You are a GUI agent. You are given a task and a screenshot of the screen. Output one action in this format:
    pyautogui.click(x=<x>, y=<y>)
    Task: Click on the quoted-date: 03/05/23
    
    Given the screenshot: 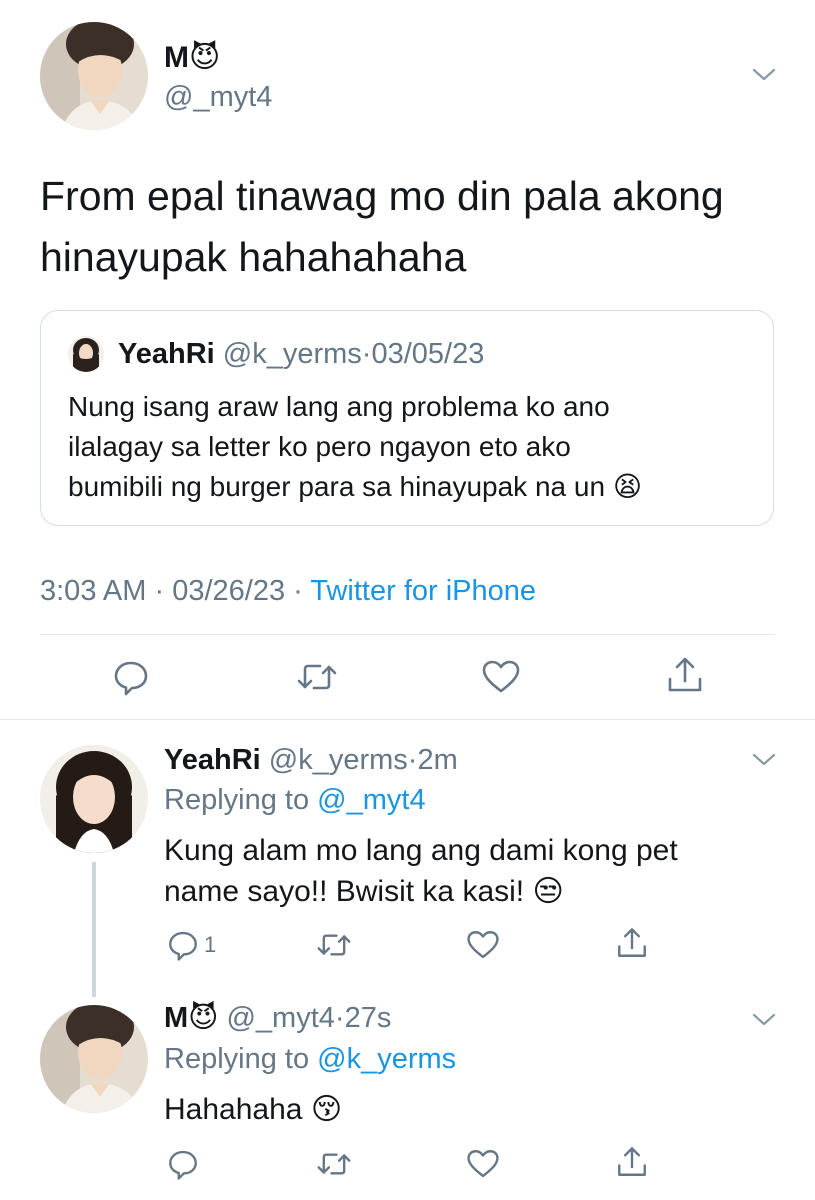 What is the action you would take?
    pyautogui.click(x=428, y=354)
    